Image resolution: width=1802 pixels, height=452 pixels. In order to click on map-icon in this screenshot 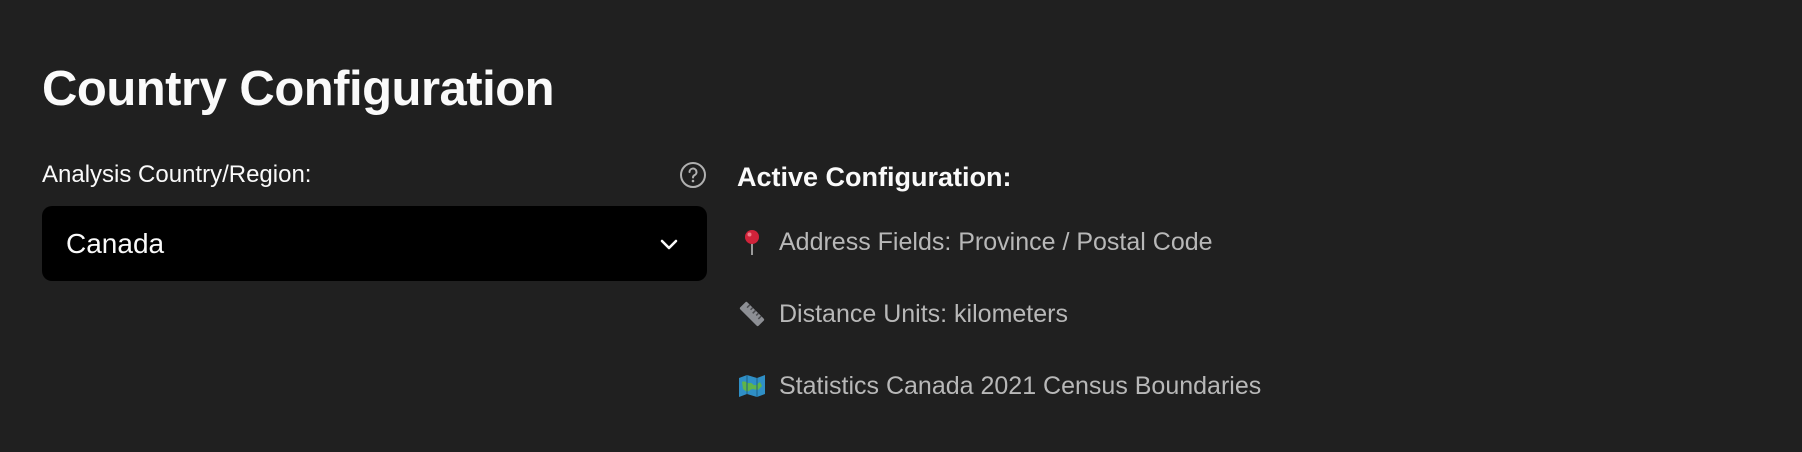, I will do `click(752, 386)`.